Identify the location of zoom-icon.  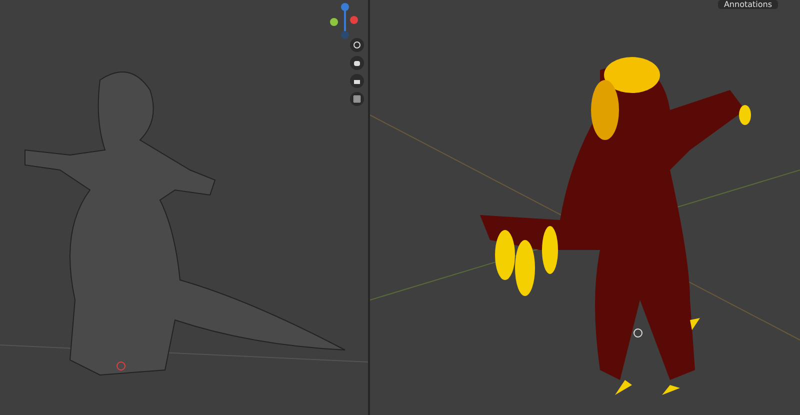
(357, 45).